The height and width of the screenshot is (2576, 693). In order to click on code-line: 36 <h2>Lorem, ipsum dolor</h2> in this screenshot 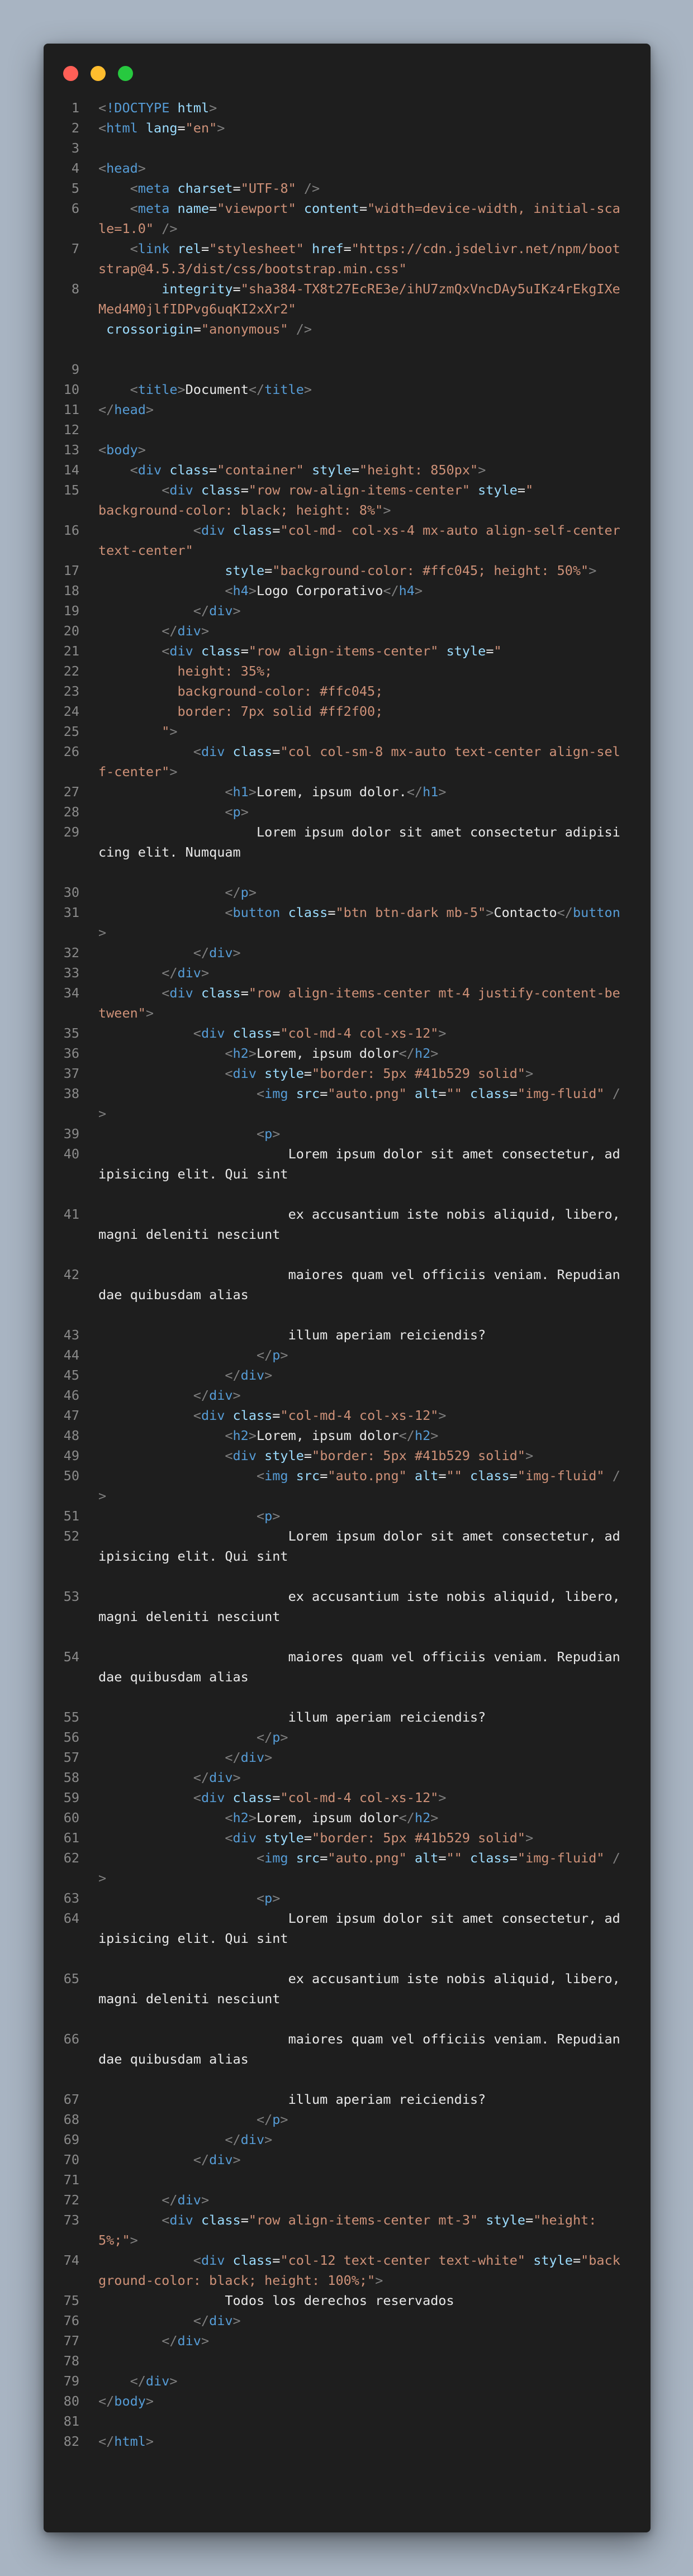, I will do `click(347, 1053)`.